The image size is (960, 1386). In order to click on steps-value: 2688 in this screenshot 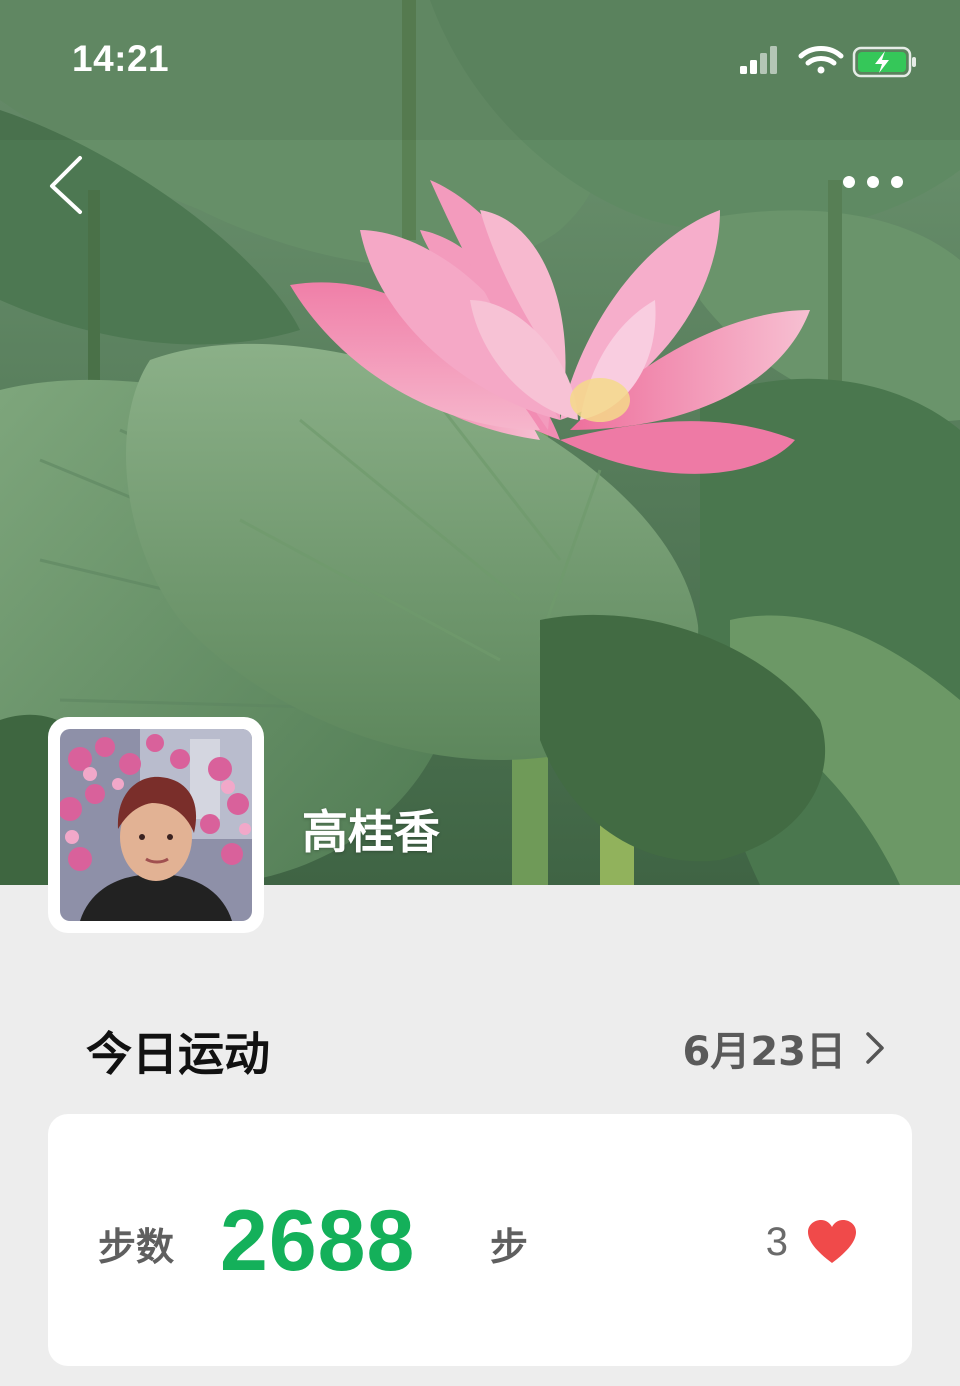, I will do `click(318, 1241)`.